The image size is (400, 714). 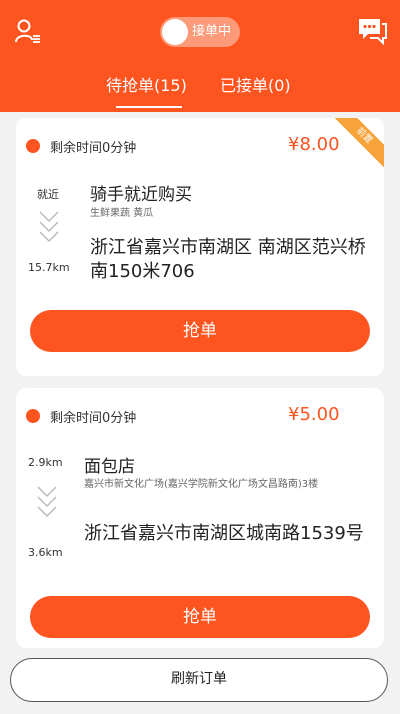 I want to click on toggle-knob, so click(x=175, y=32).